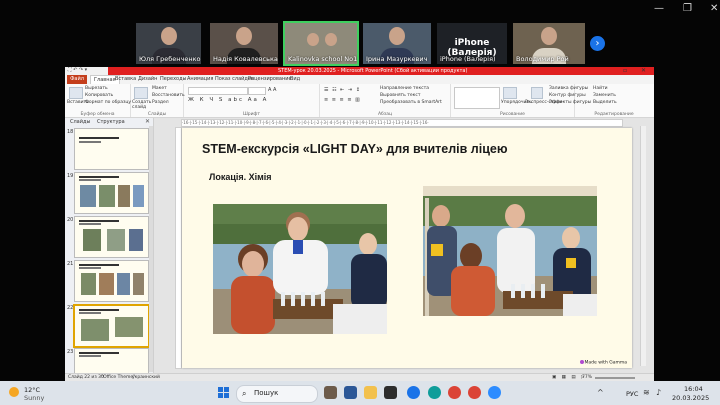 This screenshot has height=405, width=720. I want to click on select-button: Выделить, so click(605, 102).